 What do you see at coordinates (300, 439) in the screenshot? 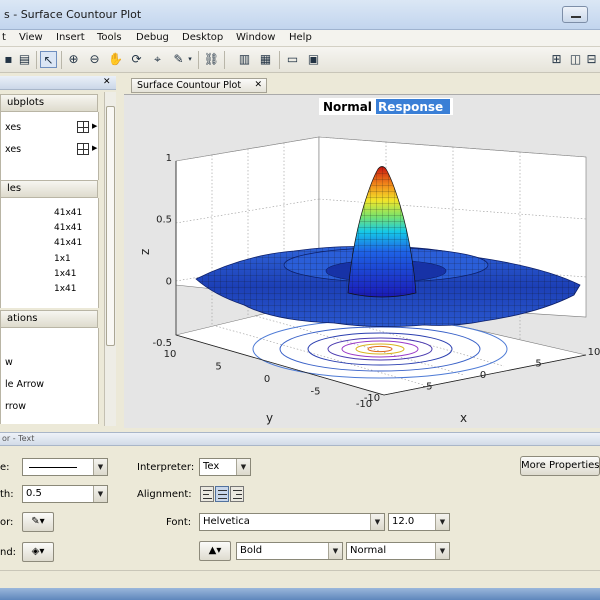
I see `property-editor-bar: or - Text` at bounding box center [300, 439].